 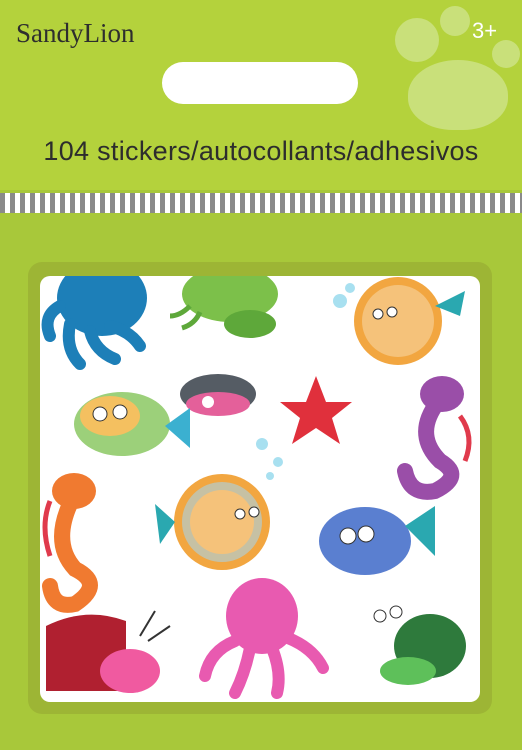 What do you see at coordinates (223, 307) in the screenshot?
I see `crab-sticker` at bounding box center [223, 307].